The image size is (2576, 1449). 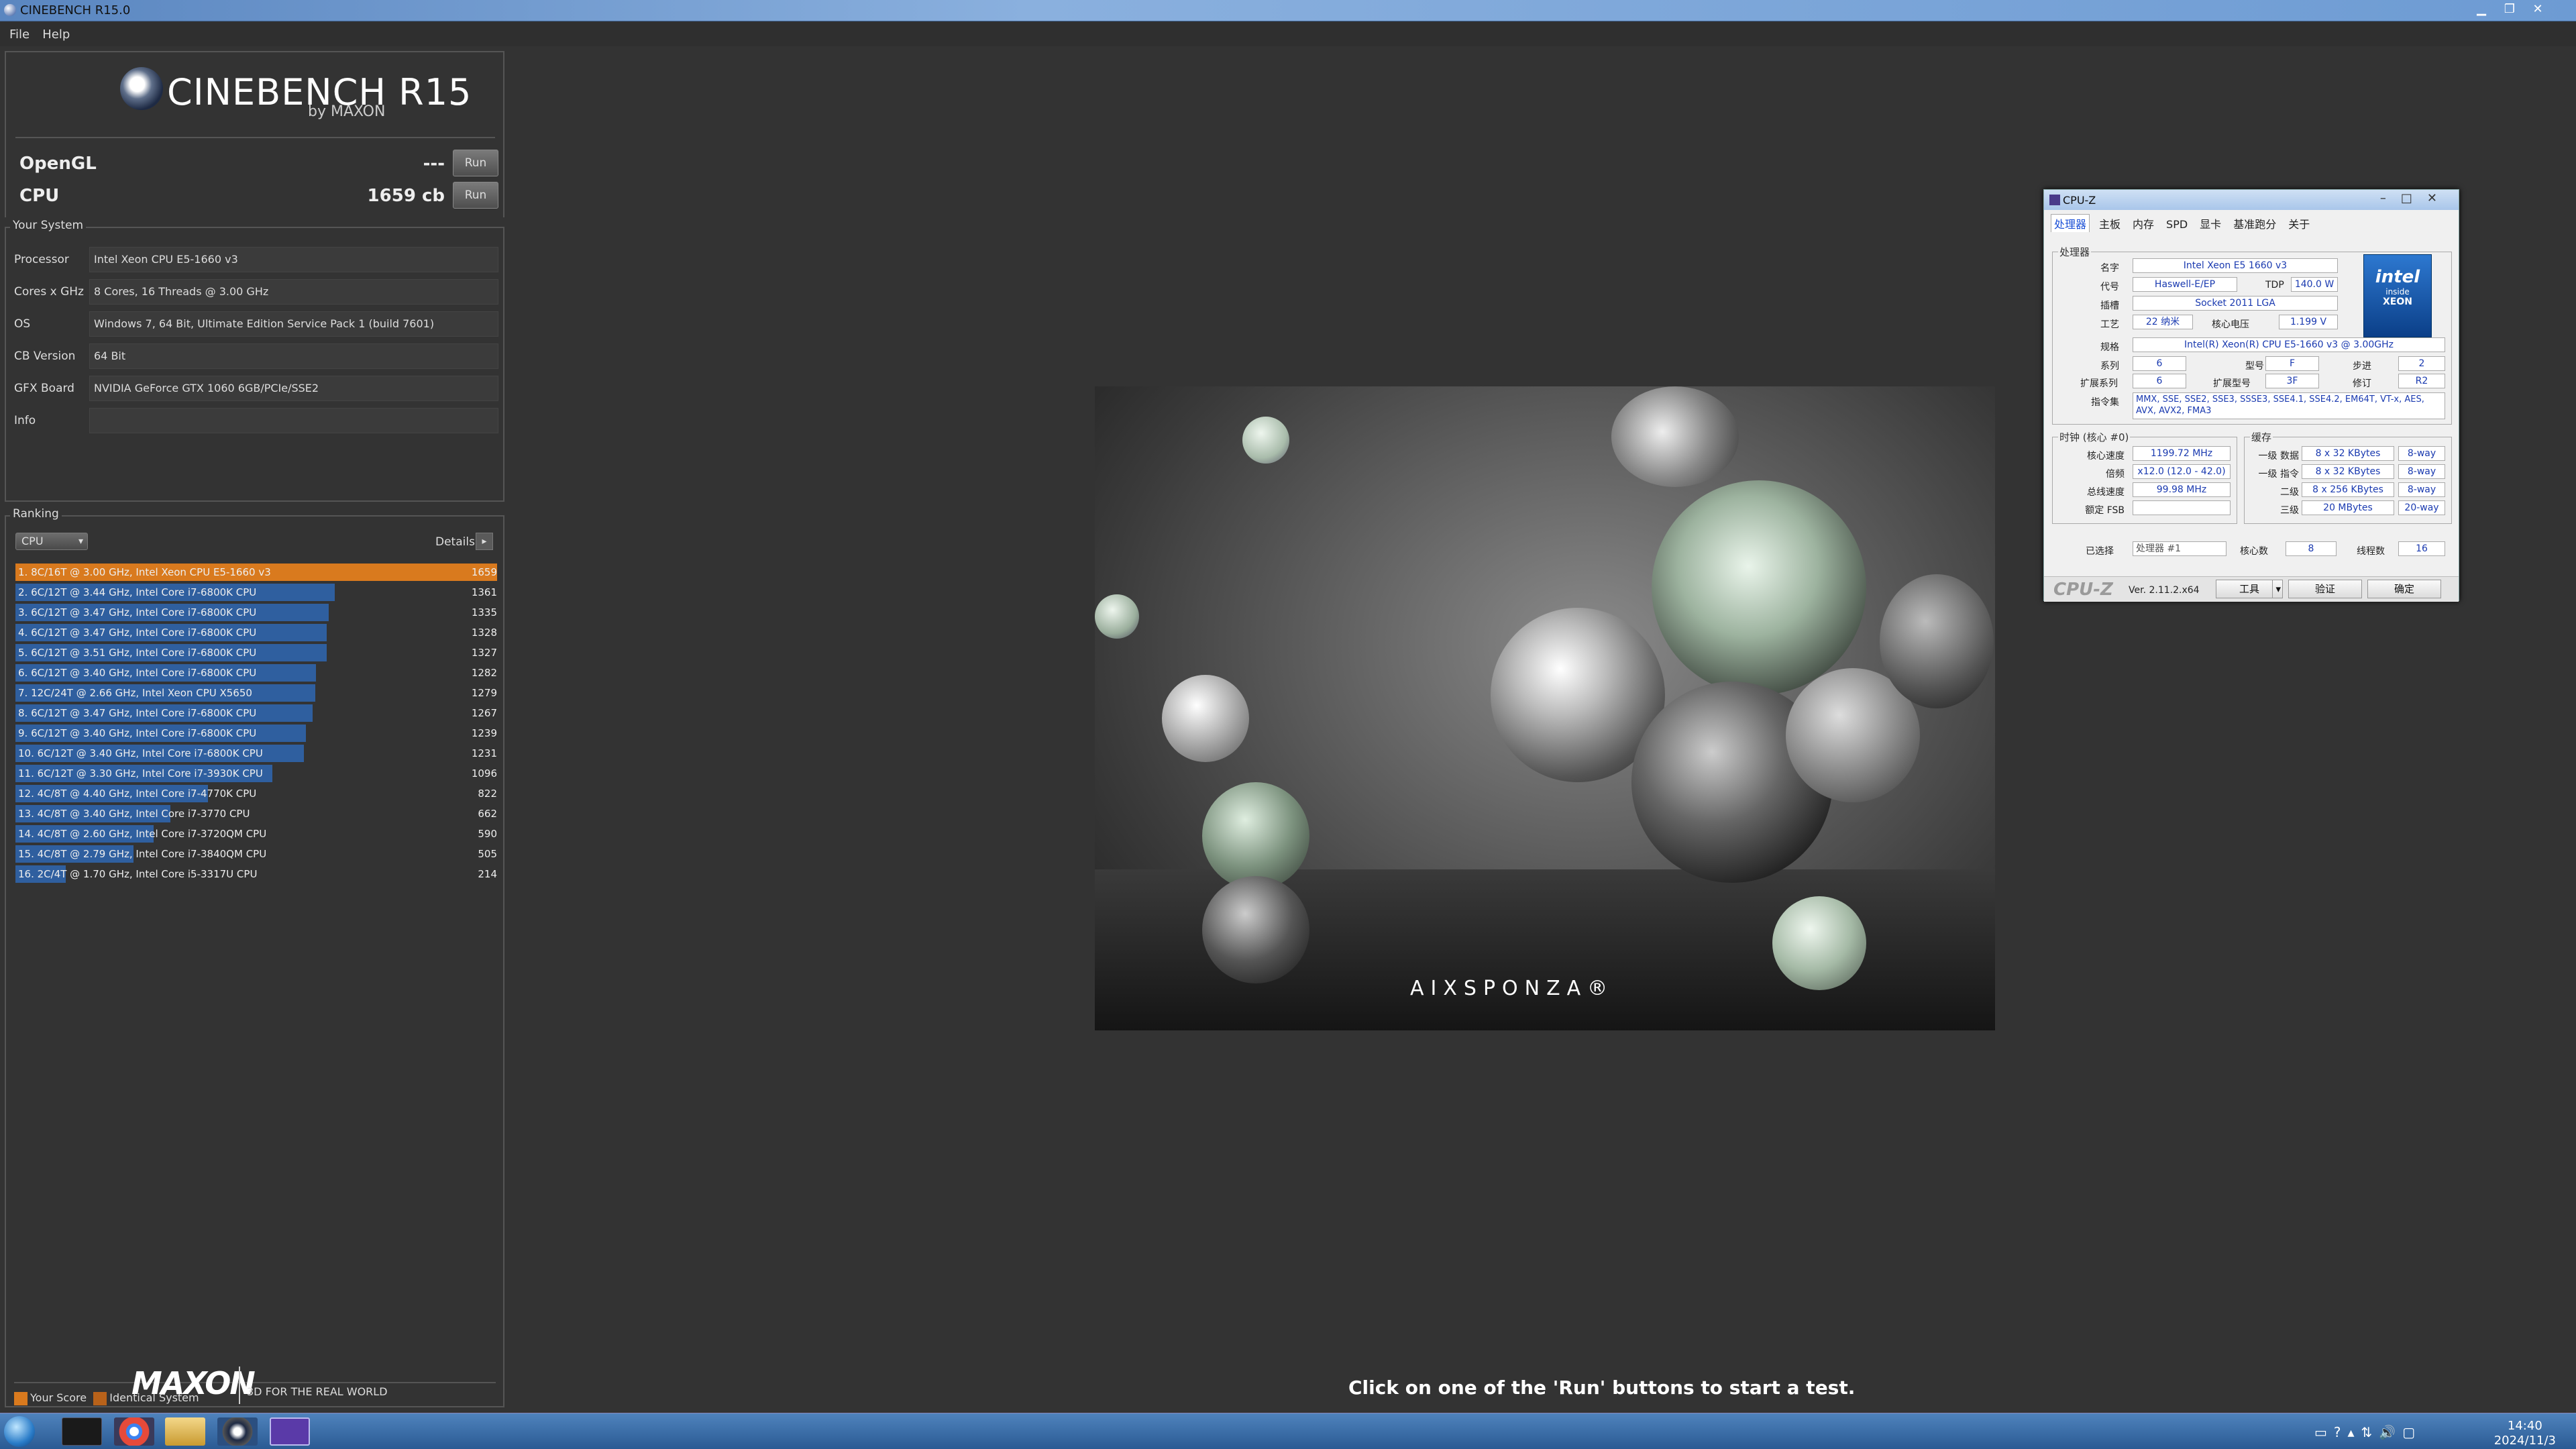 I want to click on close-button: ✕, so click(x=2538, y=9).